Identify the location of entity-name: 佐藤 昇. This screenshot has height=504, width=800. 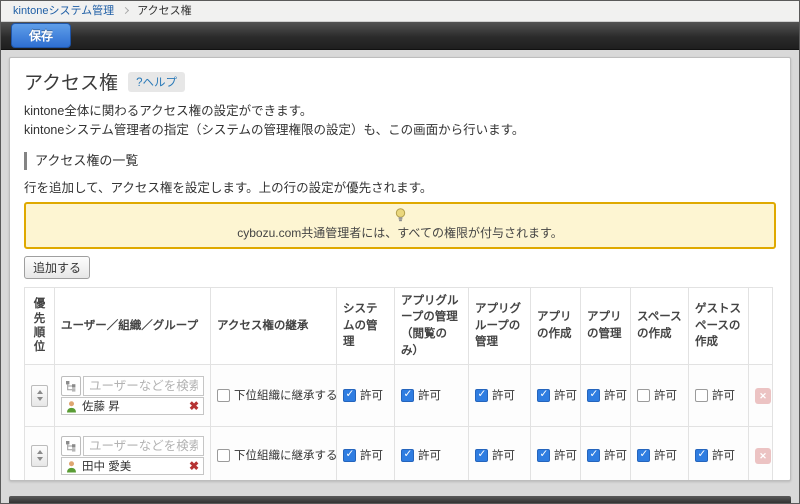
(101, 407).